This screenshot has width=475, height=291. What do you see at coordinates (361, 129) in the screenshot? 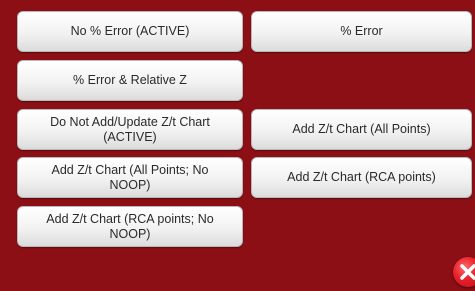
I see `add-chart-all-points-button: Add Z/t Chart (All Points)` at bounding box center [361, 129].